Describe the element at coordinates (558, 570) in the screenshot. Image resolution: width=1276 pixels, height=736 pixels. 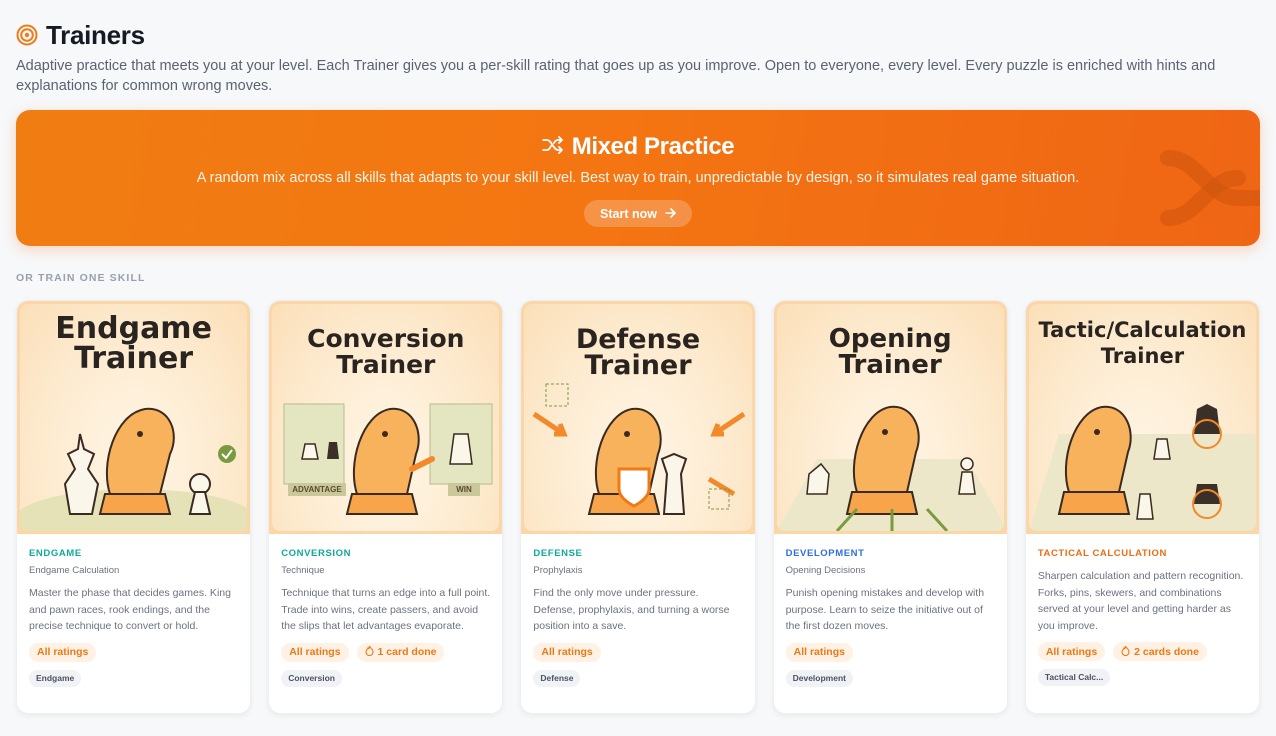
I see `card-subcategory: Prophylaxis` at that location.